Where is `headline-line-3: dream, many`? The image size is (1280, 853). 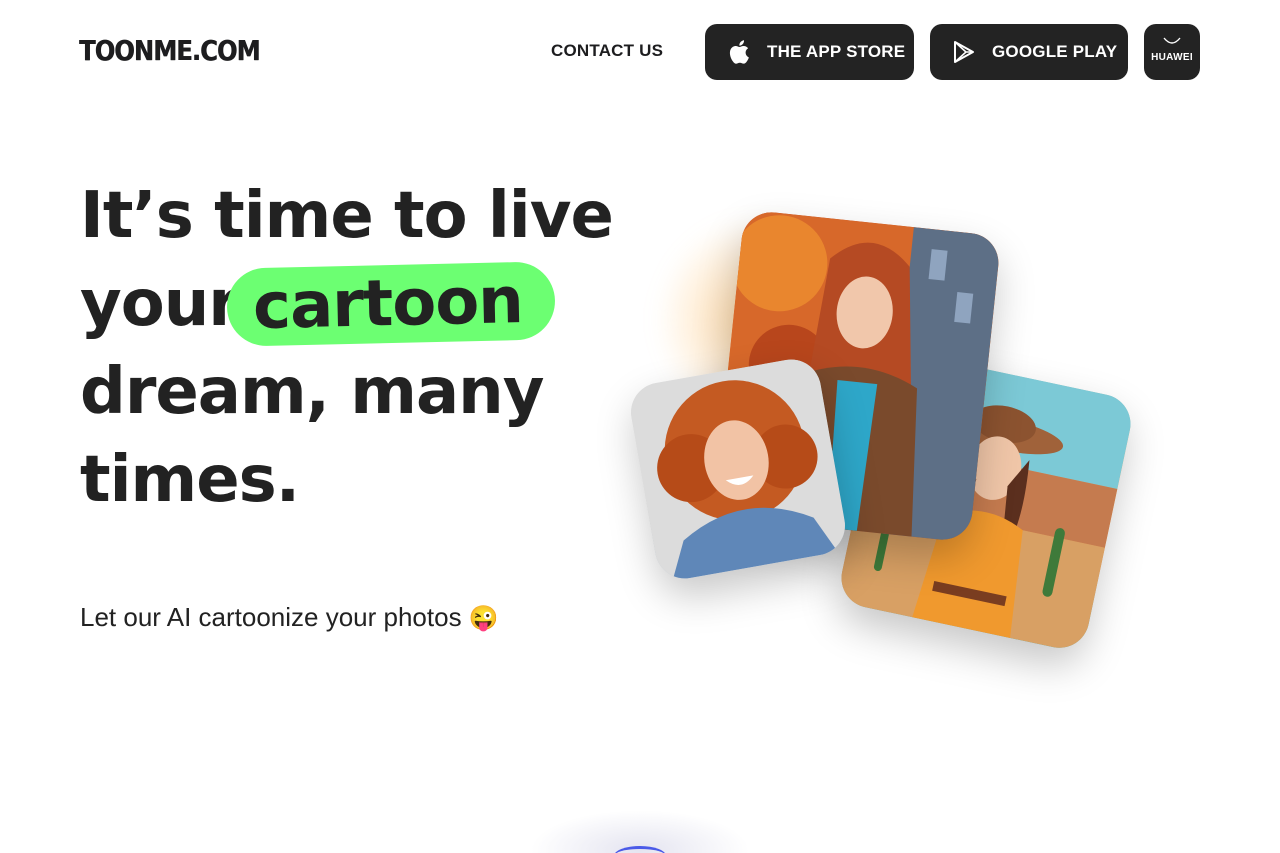 headline-line-3: dream, many is located at coordinates (312, 392).